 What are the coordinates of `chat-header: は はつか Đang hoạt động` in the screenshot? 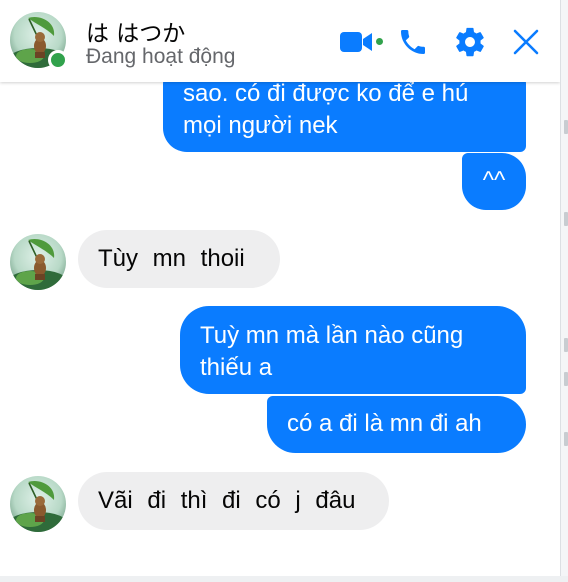 It's located at (280, 41).